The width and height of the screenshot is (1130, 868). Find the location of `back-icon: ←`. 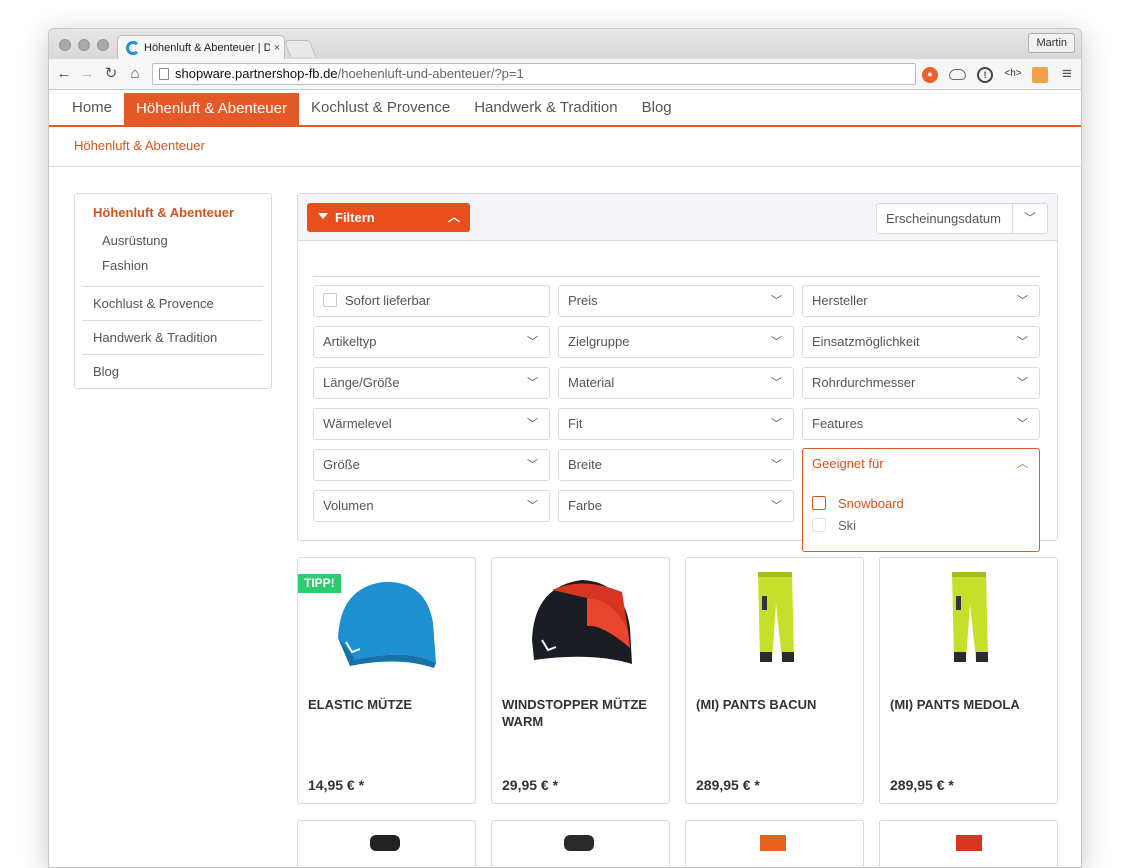

back-icon: ← is located at coordinates (64, 74).